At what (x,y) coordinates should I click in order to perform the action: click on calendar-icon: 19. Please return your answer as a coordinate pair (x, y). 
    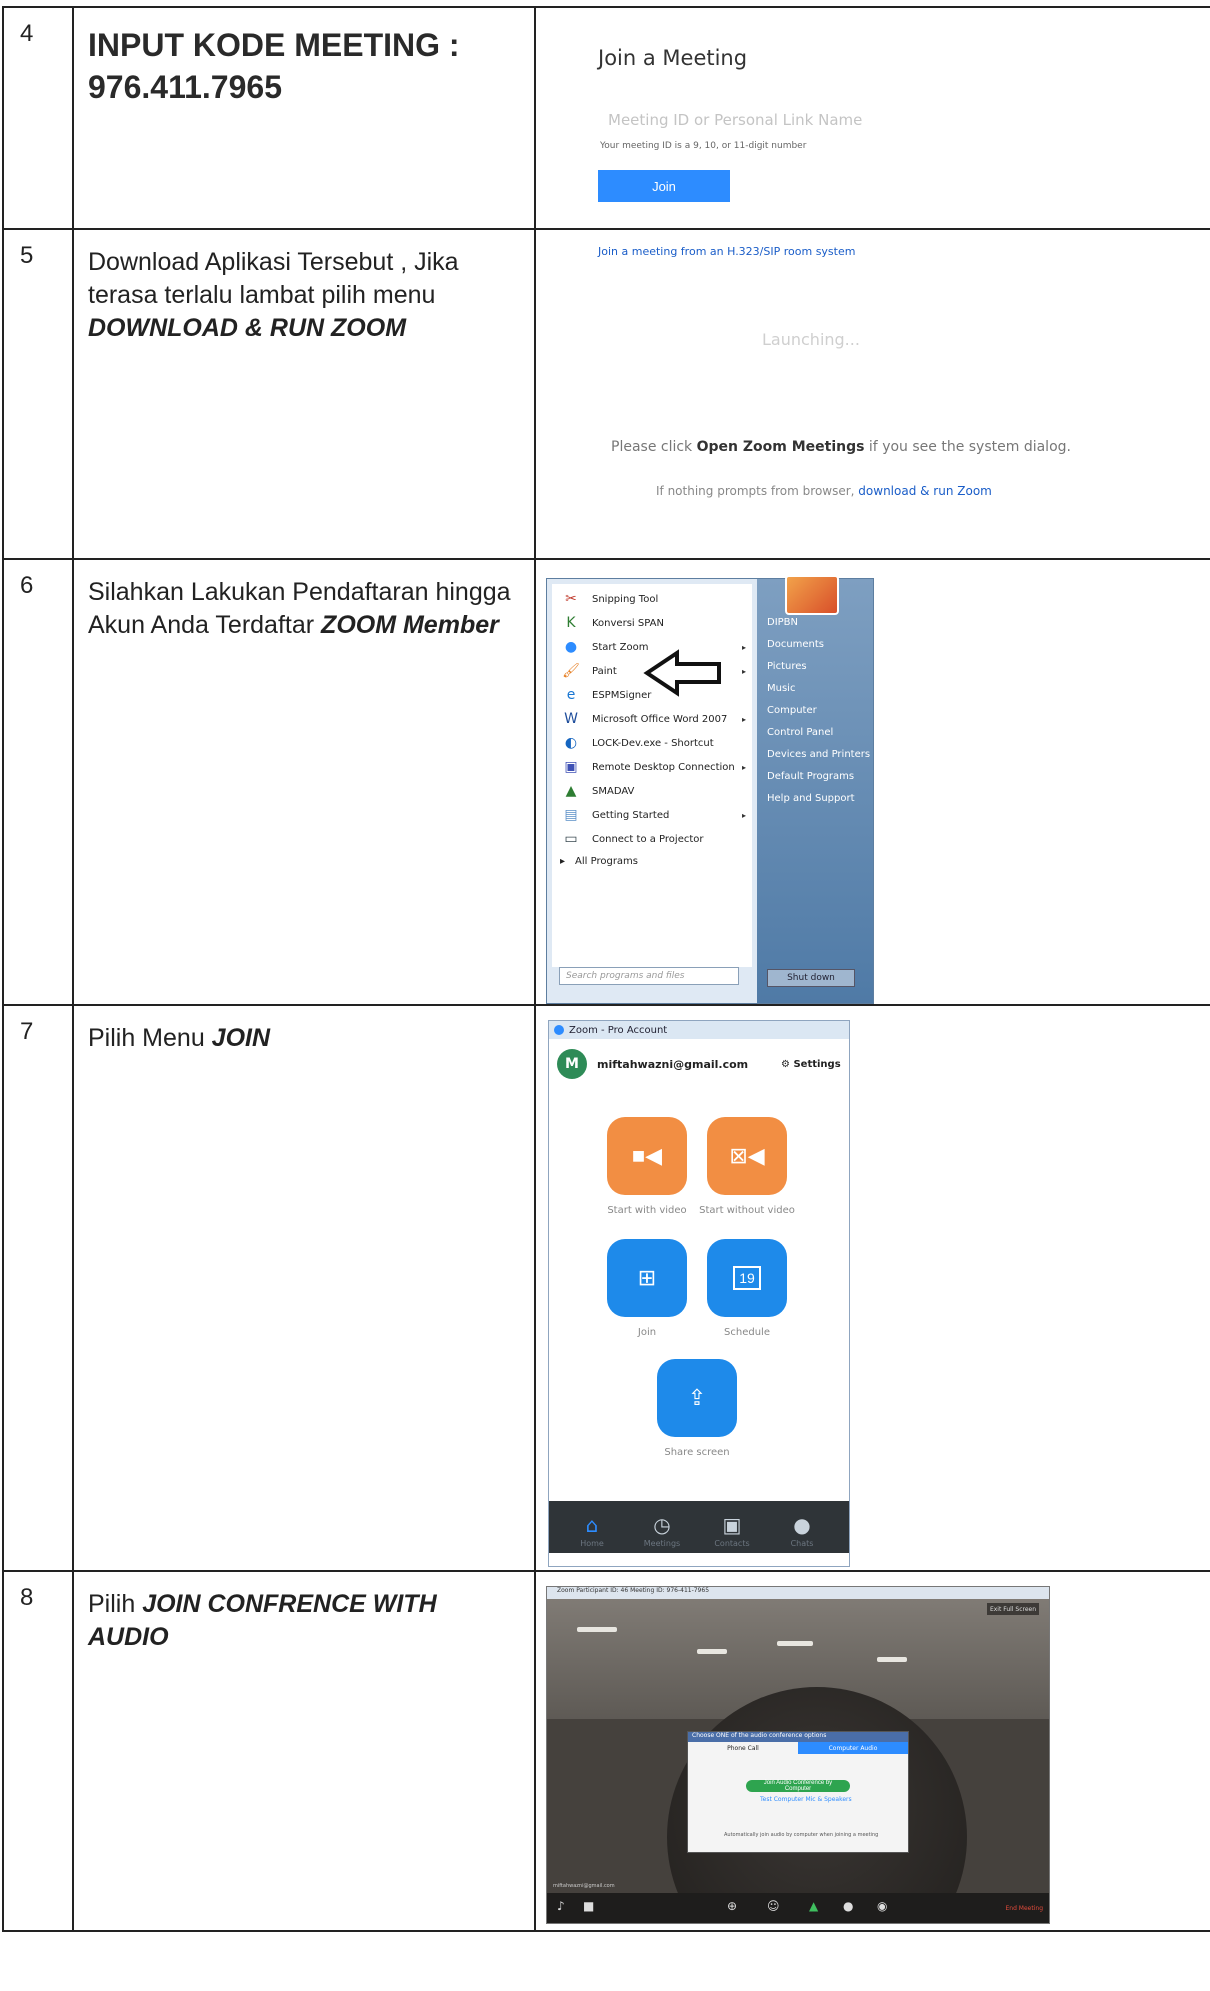
    Looking at the image, I should click on (747, 1278).